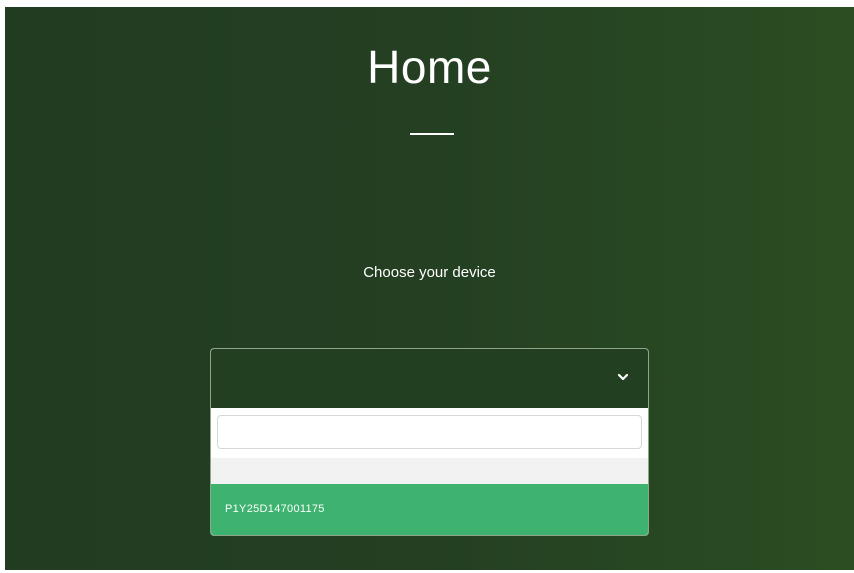 This screenshot has height=573, width=854. I want to click on device-search-input, so click(429, 432).